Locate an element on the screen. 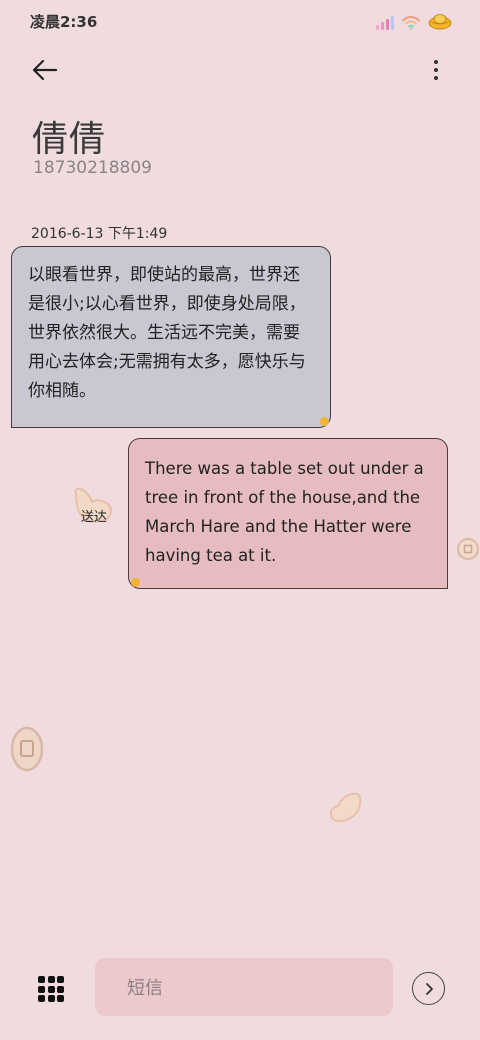  more-menu-button is located at coordinates (436, 70).